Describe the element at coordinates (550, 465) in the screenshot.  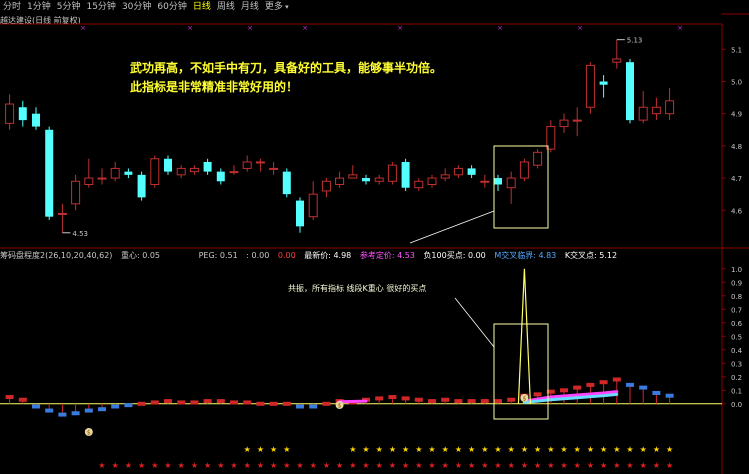
I see `star-red-41: ★` at that location.